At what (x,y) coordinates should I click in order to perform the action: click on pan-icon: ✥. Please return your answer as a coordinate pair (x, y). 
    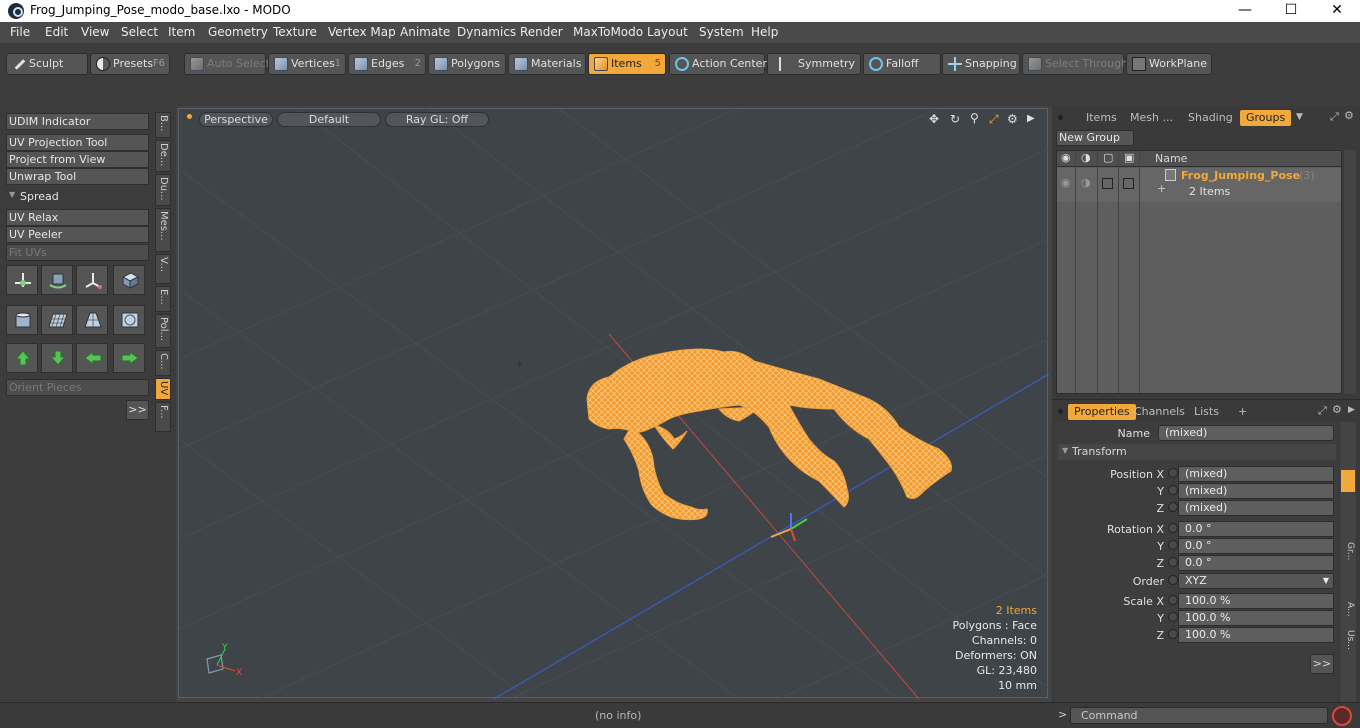
    Looking at the image, I should click on (934, 119).